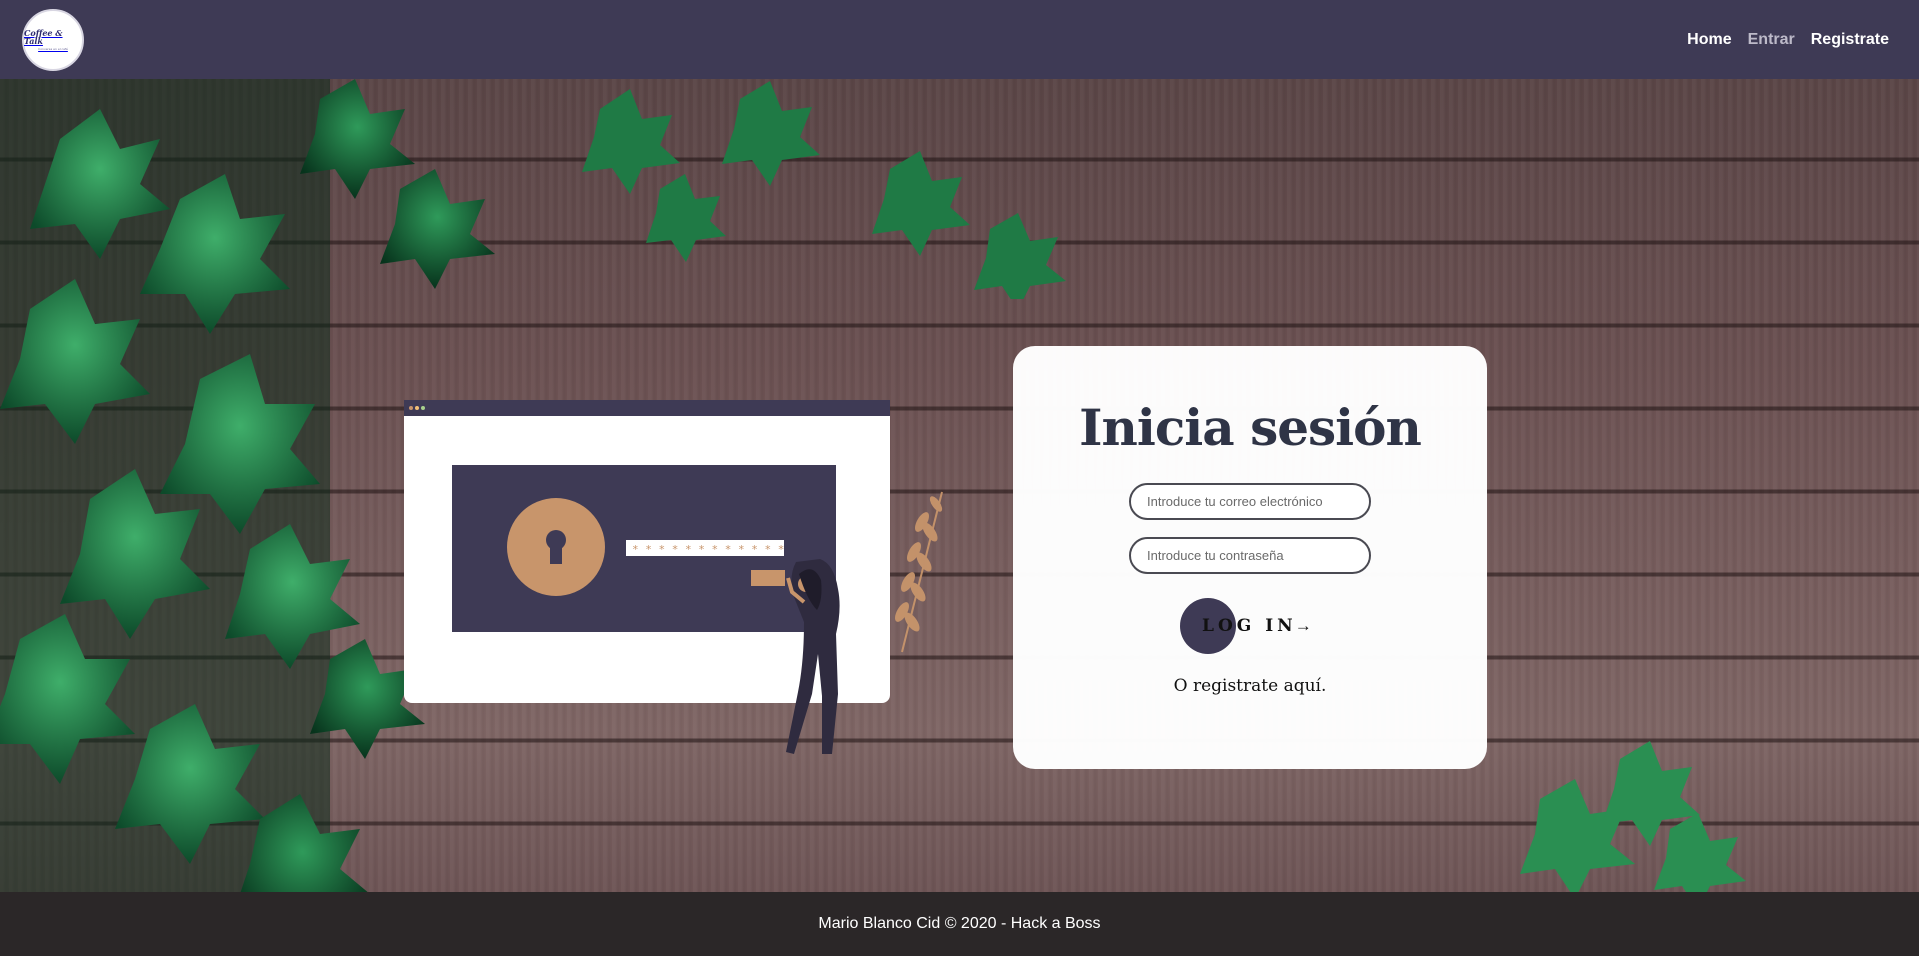 The image size is (1919, 956). Describe the element at coordinates (768, 578) in the screenshot. I see `submit-graphic` at that location.